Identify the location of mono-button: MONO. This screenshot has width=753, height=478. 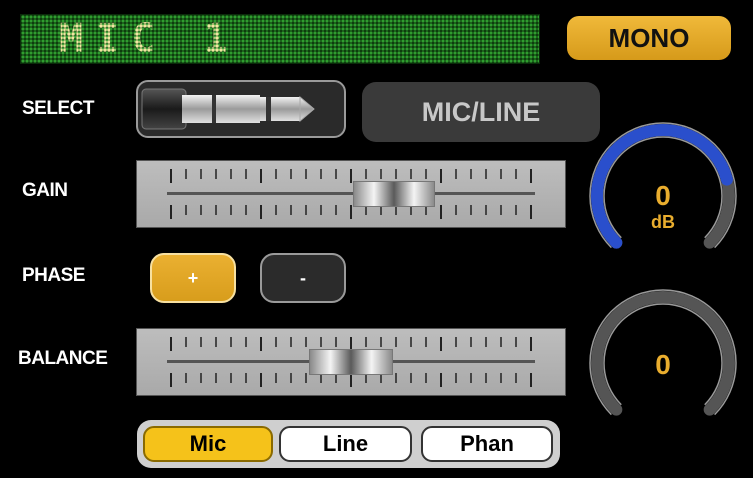
(649, 38).